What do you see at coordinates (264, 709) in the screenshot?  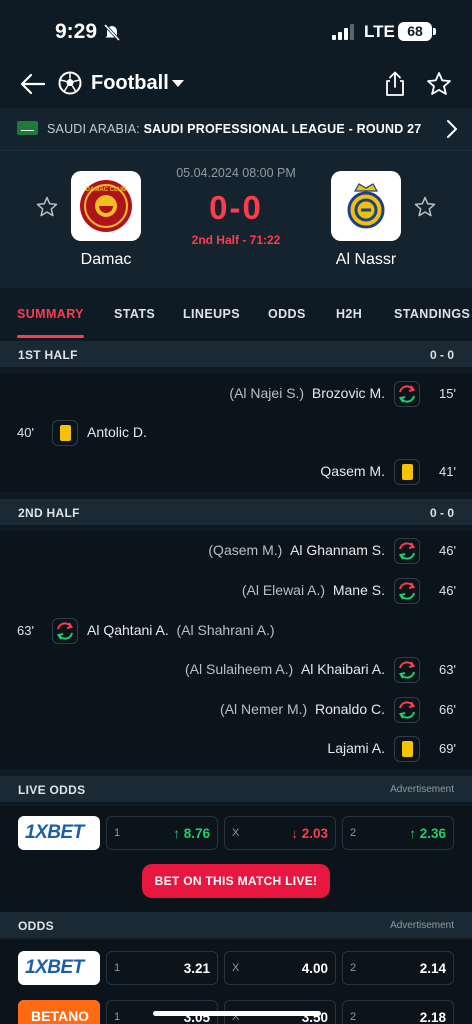 I see `event-assist: (Al Nemer M.)` at bounding box center [264, 709].